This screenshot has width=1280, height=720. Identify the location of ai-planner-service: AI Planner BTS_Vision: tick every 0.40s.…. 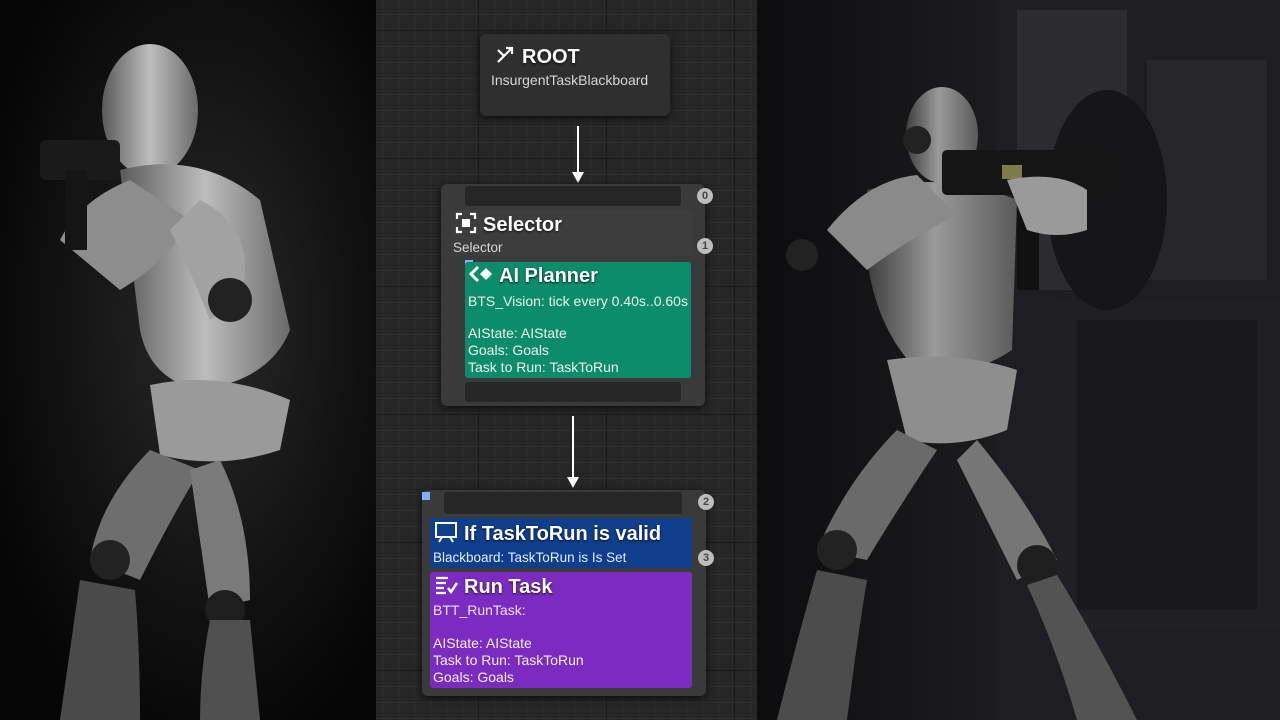
(578, 320).